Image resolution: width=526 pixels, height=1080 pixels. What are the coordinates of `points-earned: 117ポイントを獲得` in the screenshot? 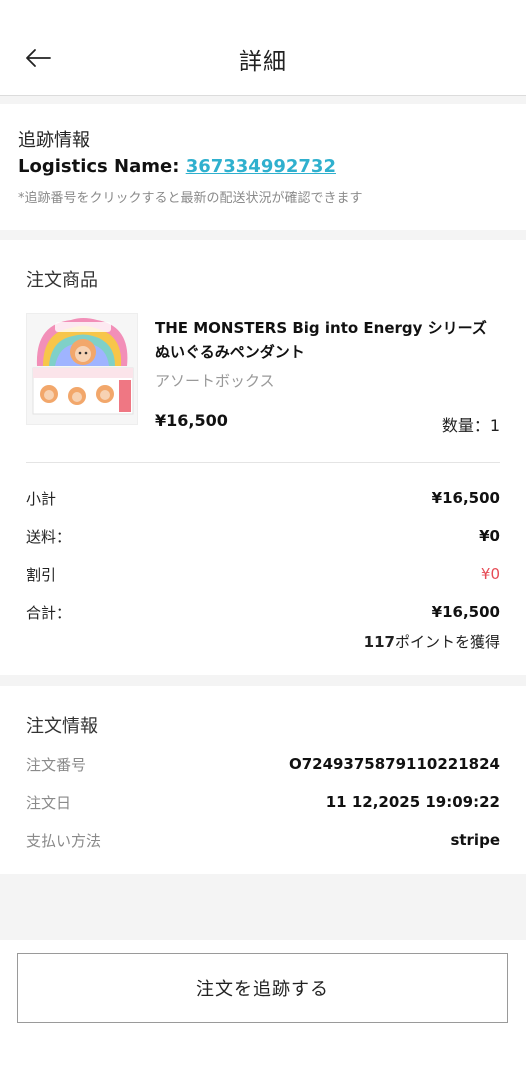 It's located at (432, 641).